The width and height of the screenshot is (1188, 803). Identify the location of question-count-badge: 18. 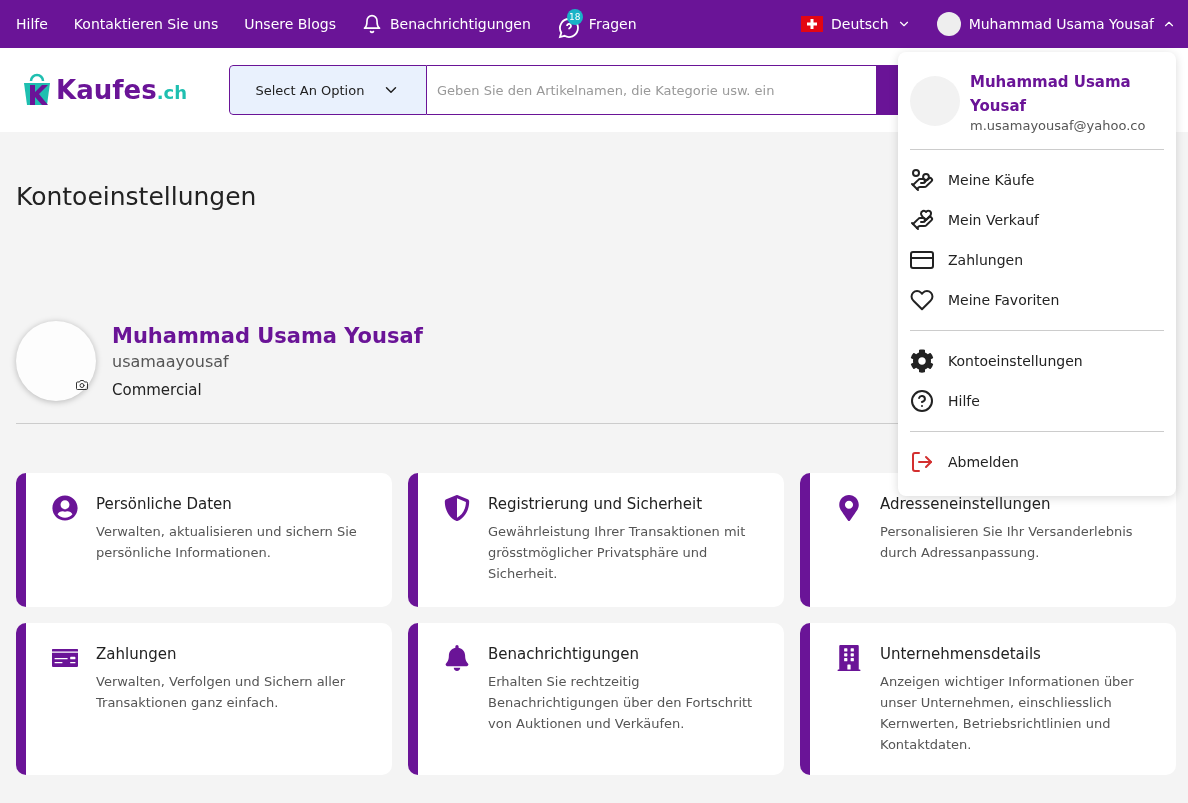
(574, 16).